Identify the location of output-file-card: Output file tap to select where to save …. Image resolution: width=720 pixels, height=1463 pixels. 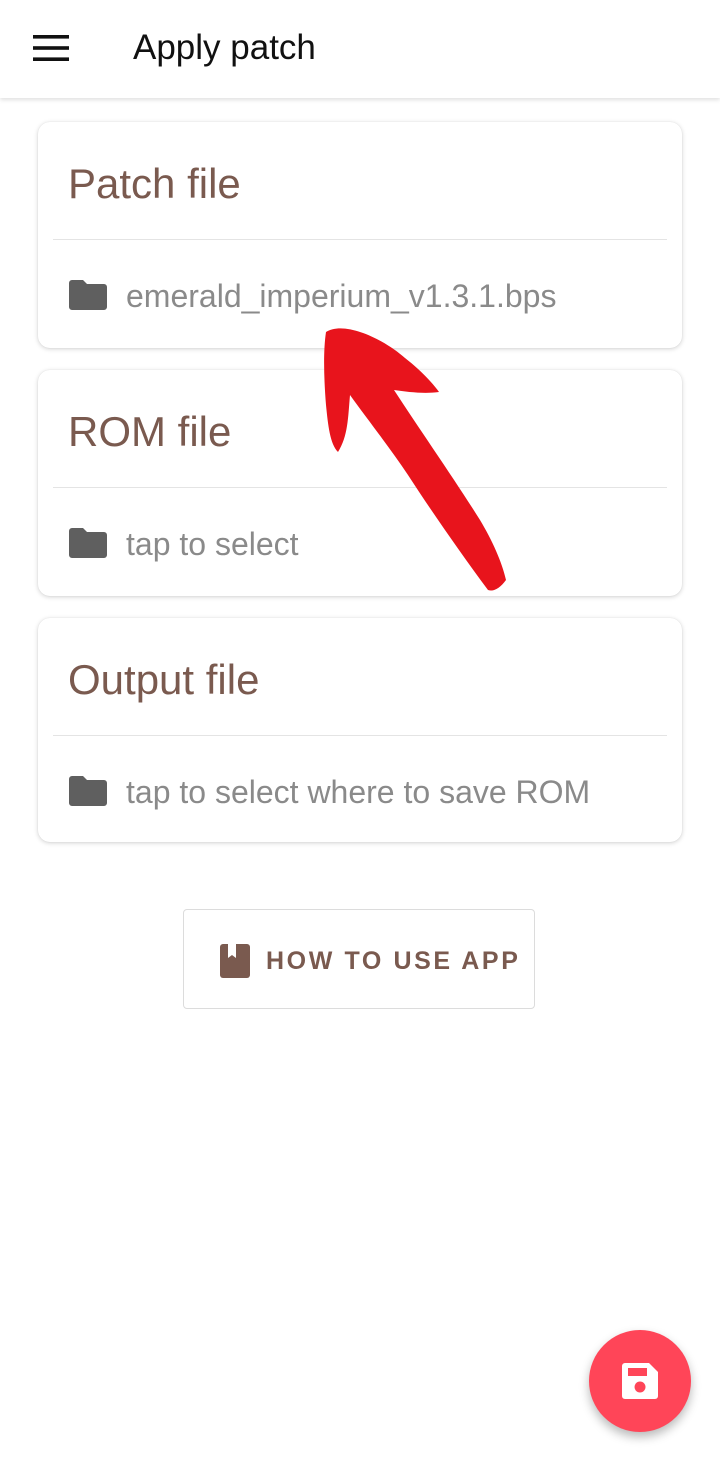
(360, 730).